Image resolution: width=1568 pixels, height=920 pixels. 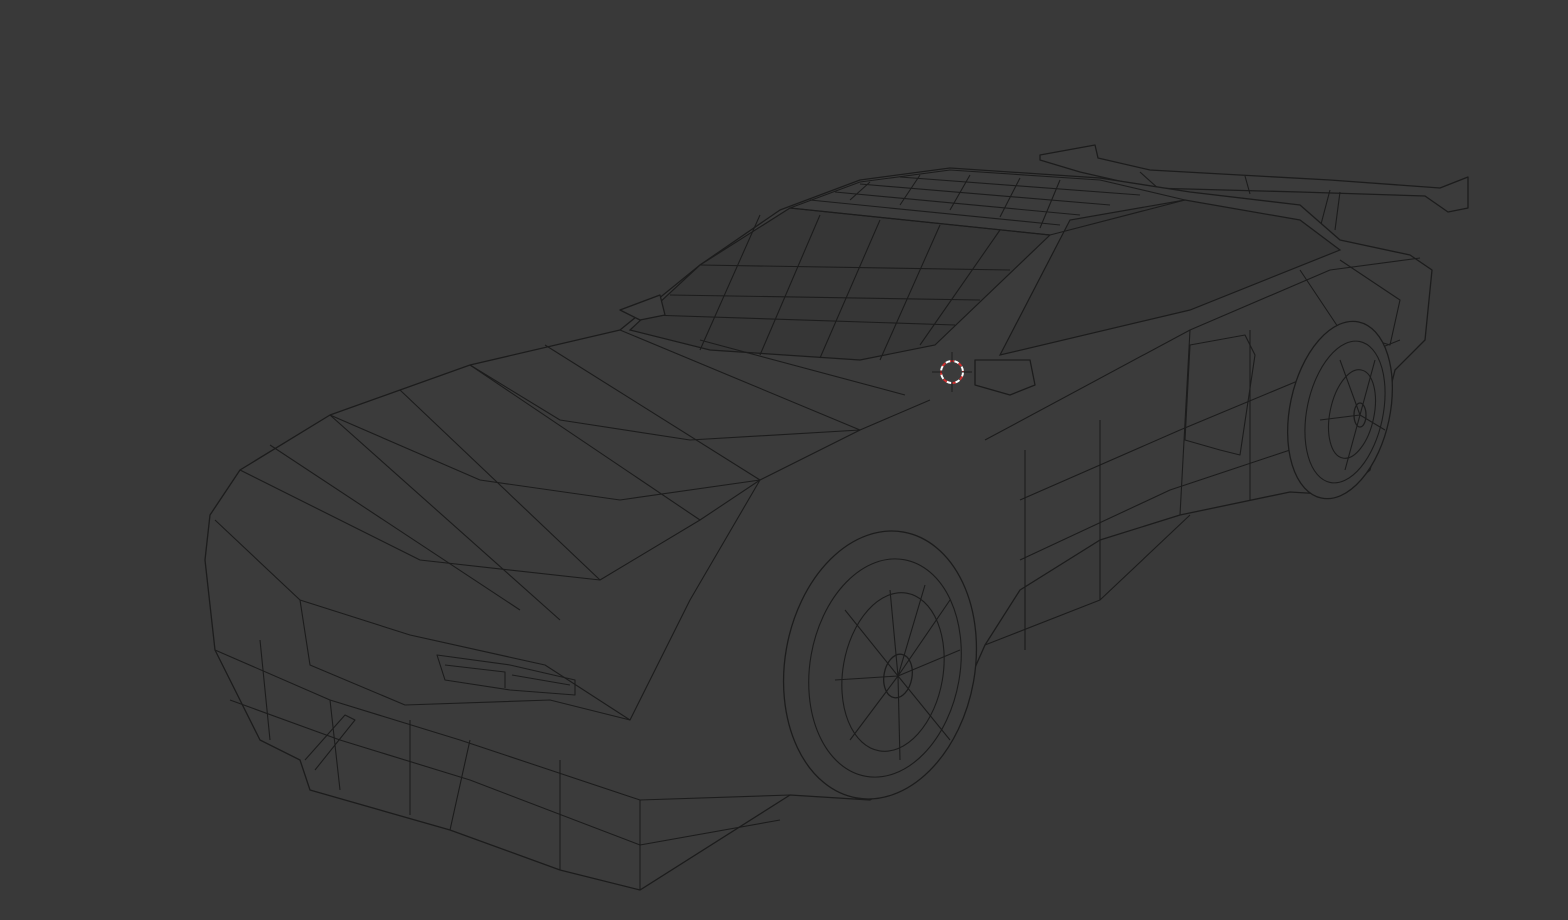 I want to click on wiper-fin, so click(x=642, y=307).